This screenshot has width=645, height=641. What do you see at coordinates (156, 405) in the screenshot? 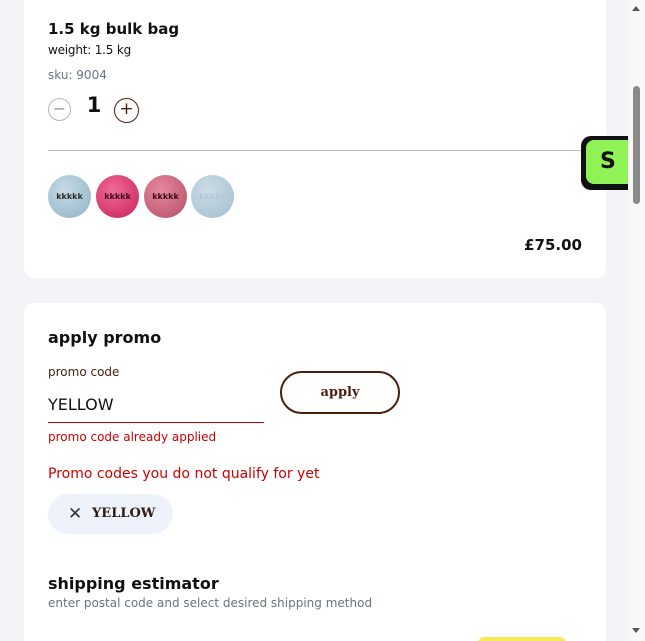
I see `promo-code-input` at bounding box center [156, 405].